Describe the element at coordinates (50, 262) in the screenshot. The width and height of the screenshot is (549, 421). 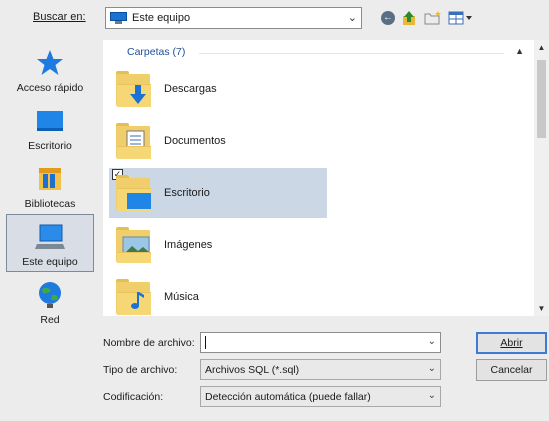
I see `sidebar-item-label: Este equipo` at that location.